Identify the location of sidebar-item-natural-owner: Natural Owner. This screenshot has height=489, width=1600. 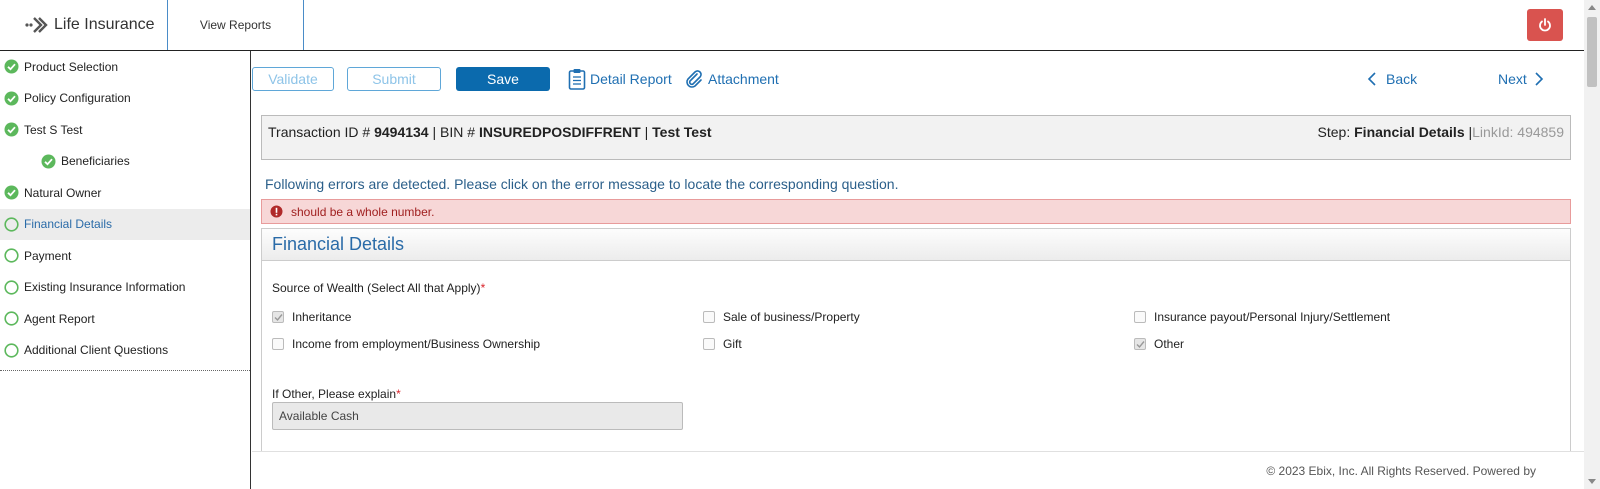
(125, 193).